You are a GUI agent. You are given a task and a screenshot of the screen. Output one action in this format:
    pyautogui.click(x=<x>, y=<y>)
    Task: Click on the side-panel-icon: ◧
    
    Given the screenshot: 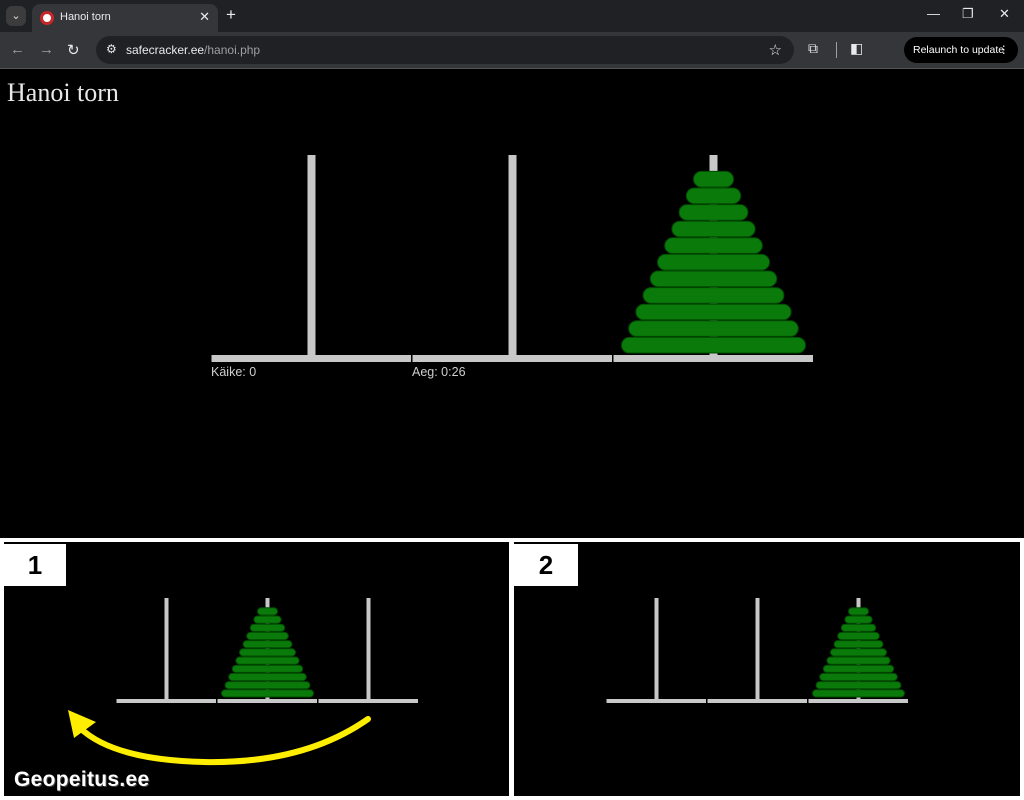 What is the action you would take?
    pyautogui.click(x=856, y=48)
    